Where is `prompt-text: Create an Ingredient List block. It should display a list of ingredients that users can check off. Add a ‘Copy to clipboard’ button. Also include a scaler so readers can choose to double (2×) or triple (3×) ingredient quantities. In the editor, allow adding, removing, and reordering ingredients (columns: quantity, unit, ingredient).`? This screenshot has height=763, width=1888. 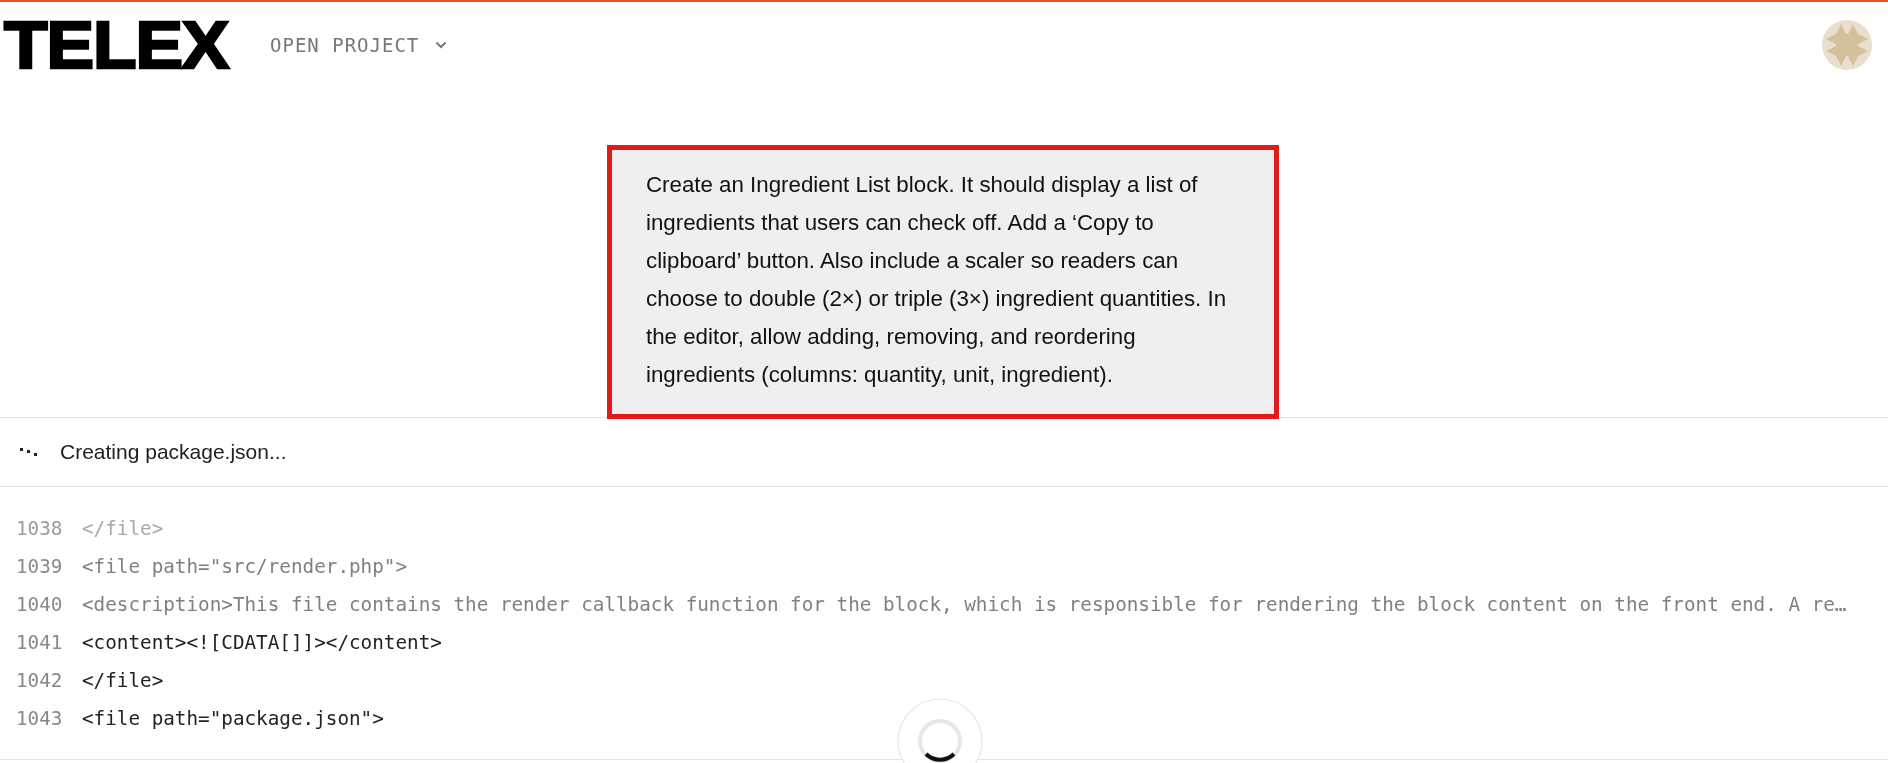
prompt-text: Create an Ingredient List block. It should display a list of ingredients that users can check off. Add a ‘Copy to clipboard’ button. Also include a scaler so readers can choose to double (2×) or triple (3×) ingredient quantities. In the editor, allow adding, removing, and reordering ingredients (columns: quantity, unit, ingredient). is located at coordinates (937, 280).